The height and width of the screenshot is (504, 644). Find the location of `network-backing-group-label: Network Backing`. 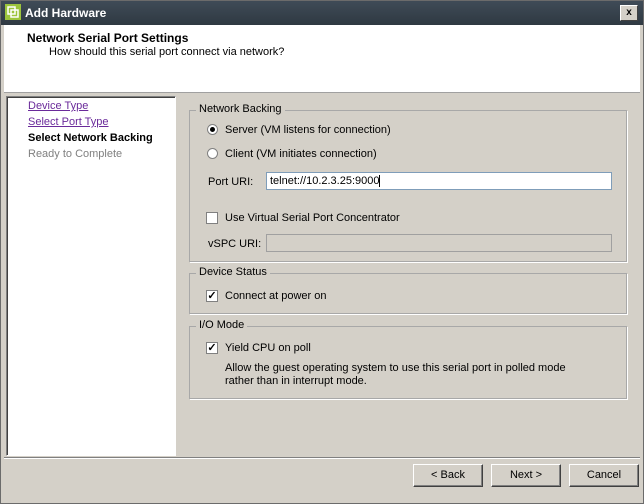

network-backing-group-label: Network Backing is located at coordinates (240, 109).